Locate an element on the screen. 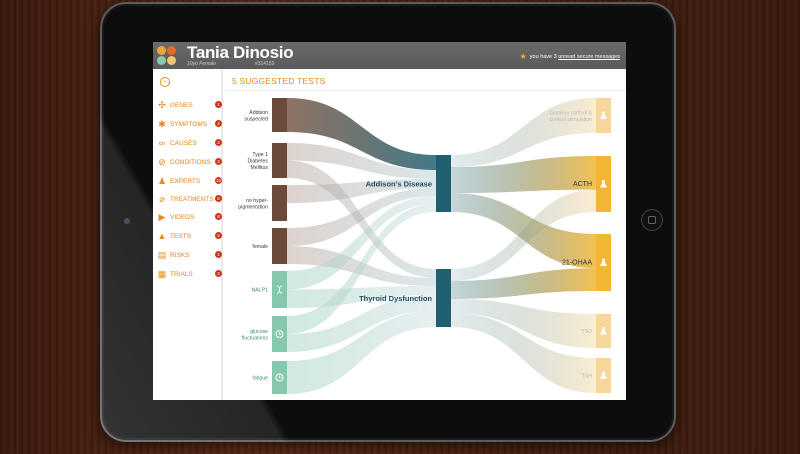 The width and height of the screenshot is (800, 454). test-label: baseline cortisol & cortisol stimulation is located at coordinates (570, 116).